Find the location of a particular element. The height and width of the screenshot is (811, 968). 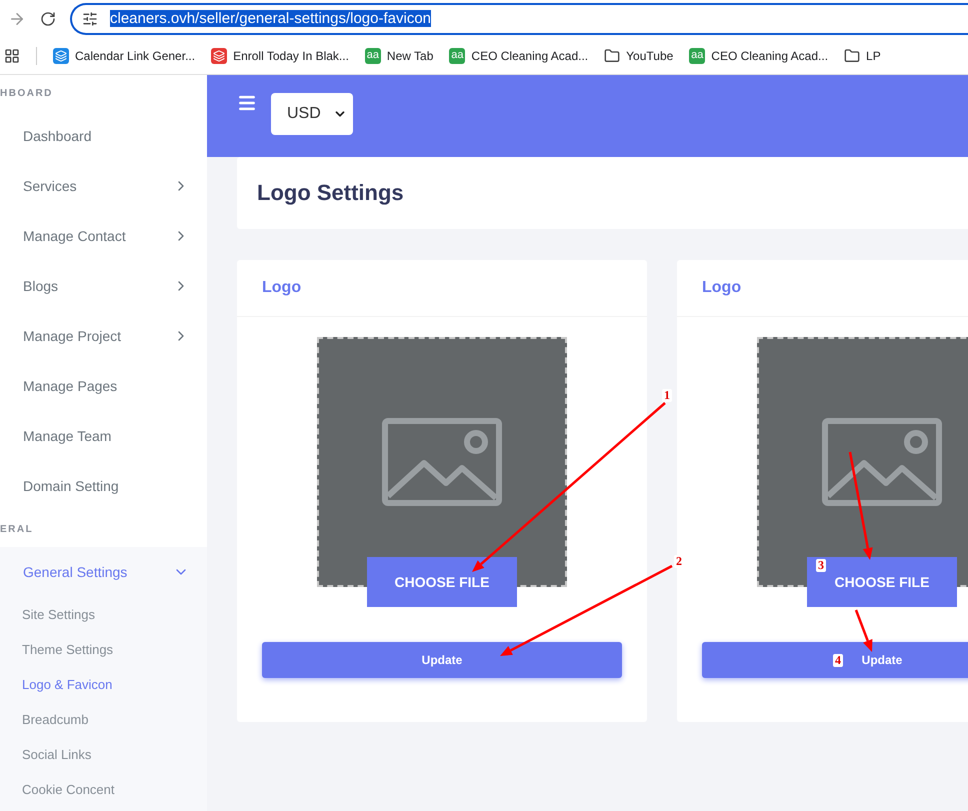

site-settings-icon is located at coordinates (90, 18).